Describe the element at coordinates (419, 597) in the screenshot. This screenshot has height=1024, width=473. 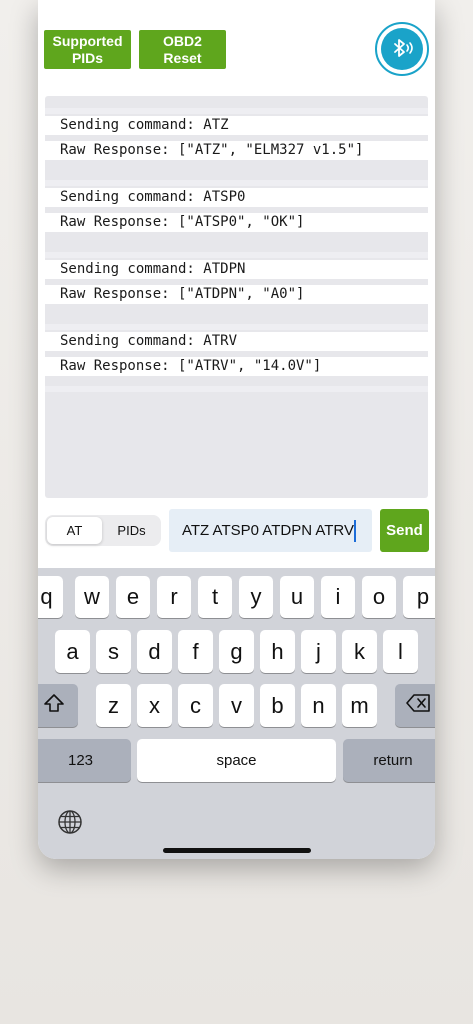
I see `key-p: p` at that location.